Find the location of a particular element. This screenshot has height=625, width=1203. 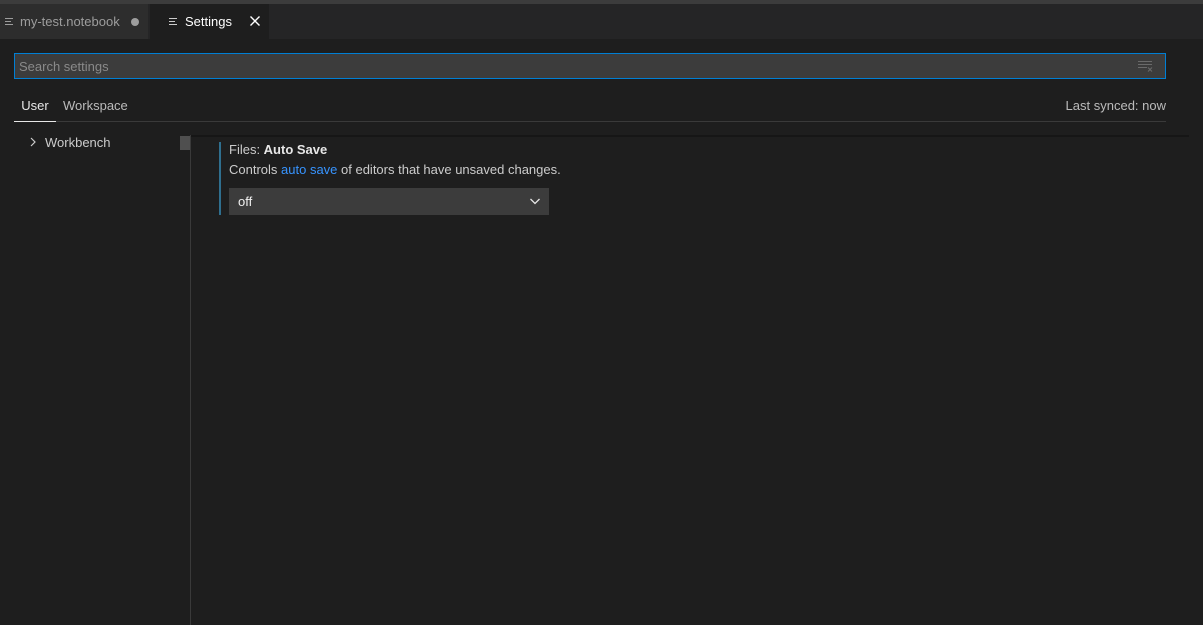

setting-category: Files: is located at coordinates (246, 149).